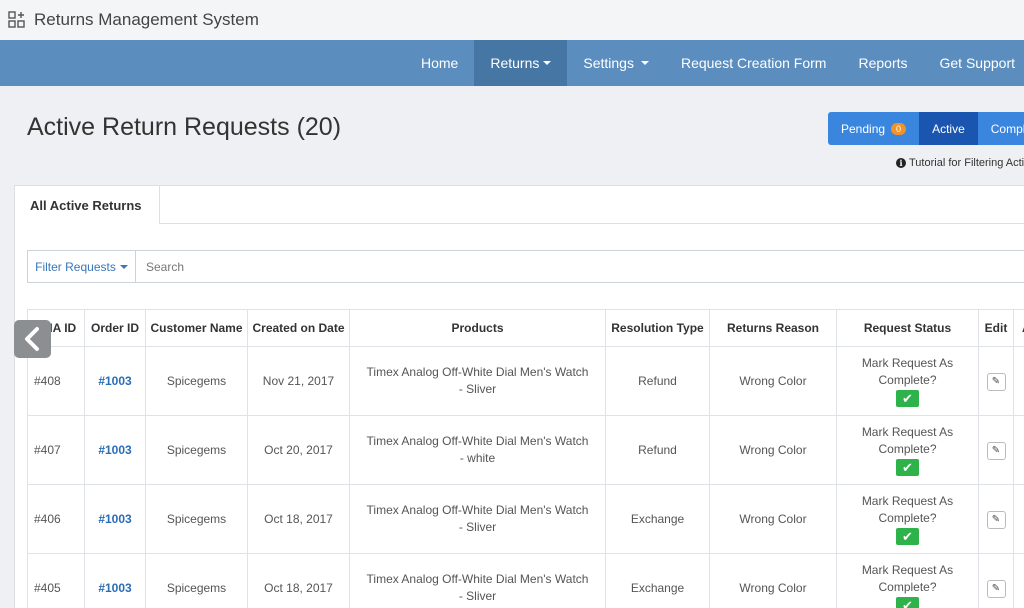 This screenshot has width=1024, height=608. Describe the element at coordinates (477, 328) in the screenshot. I see `col-header-products: Products` at that location.